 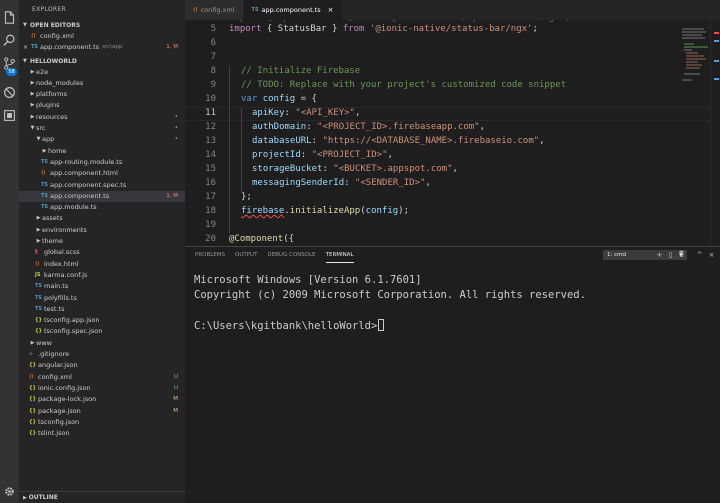 What do you see at coordinates (711, 255) in the screenshot?
I see `close-panel-icon: ×` at bounding box center [711, 255].